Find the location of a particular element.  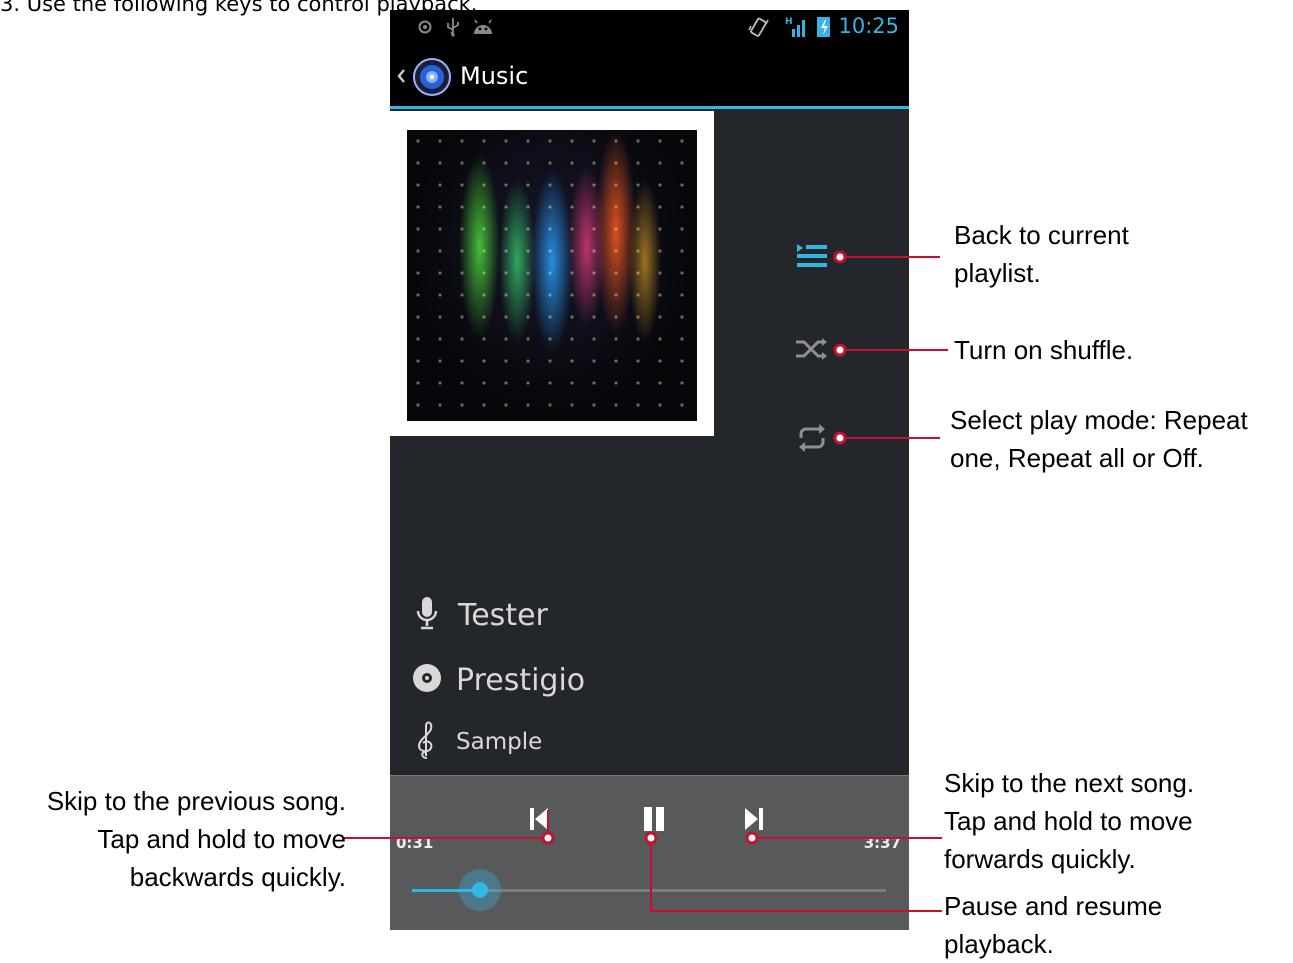

callout-line-pause is located at coordinates (796, 875).